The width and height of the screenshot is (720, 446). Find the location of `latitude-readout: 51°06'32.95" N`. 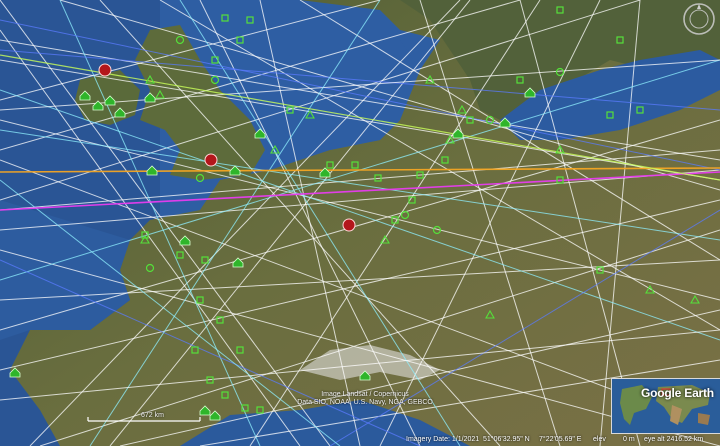

latitude-readout: 51°06'32.95" N is located at coordinates (506, 439).